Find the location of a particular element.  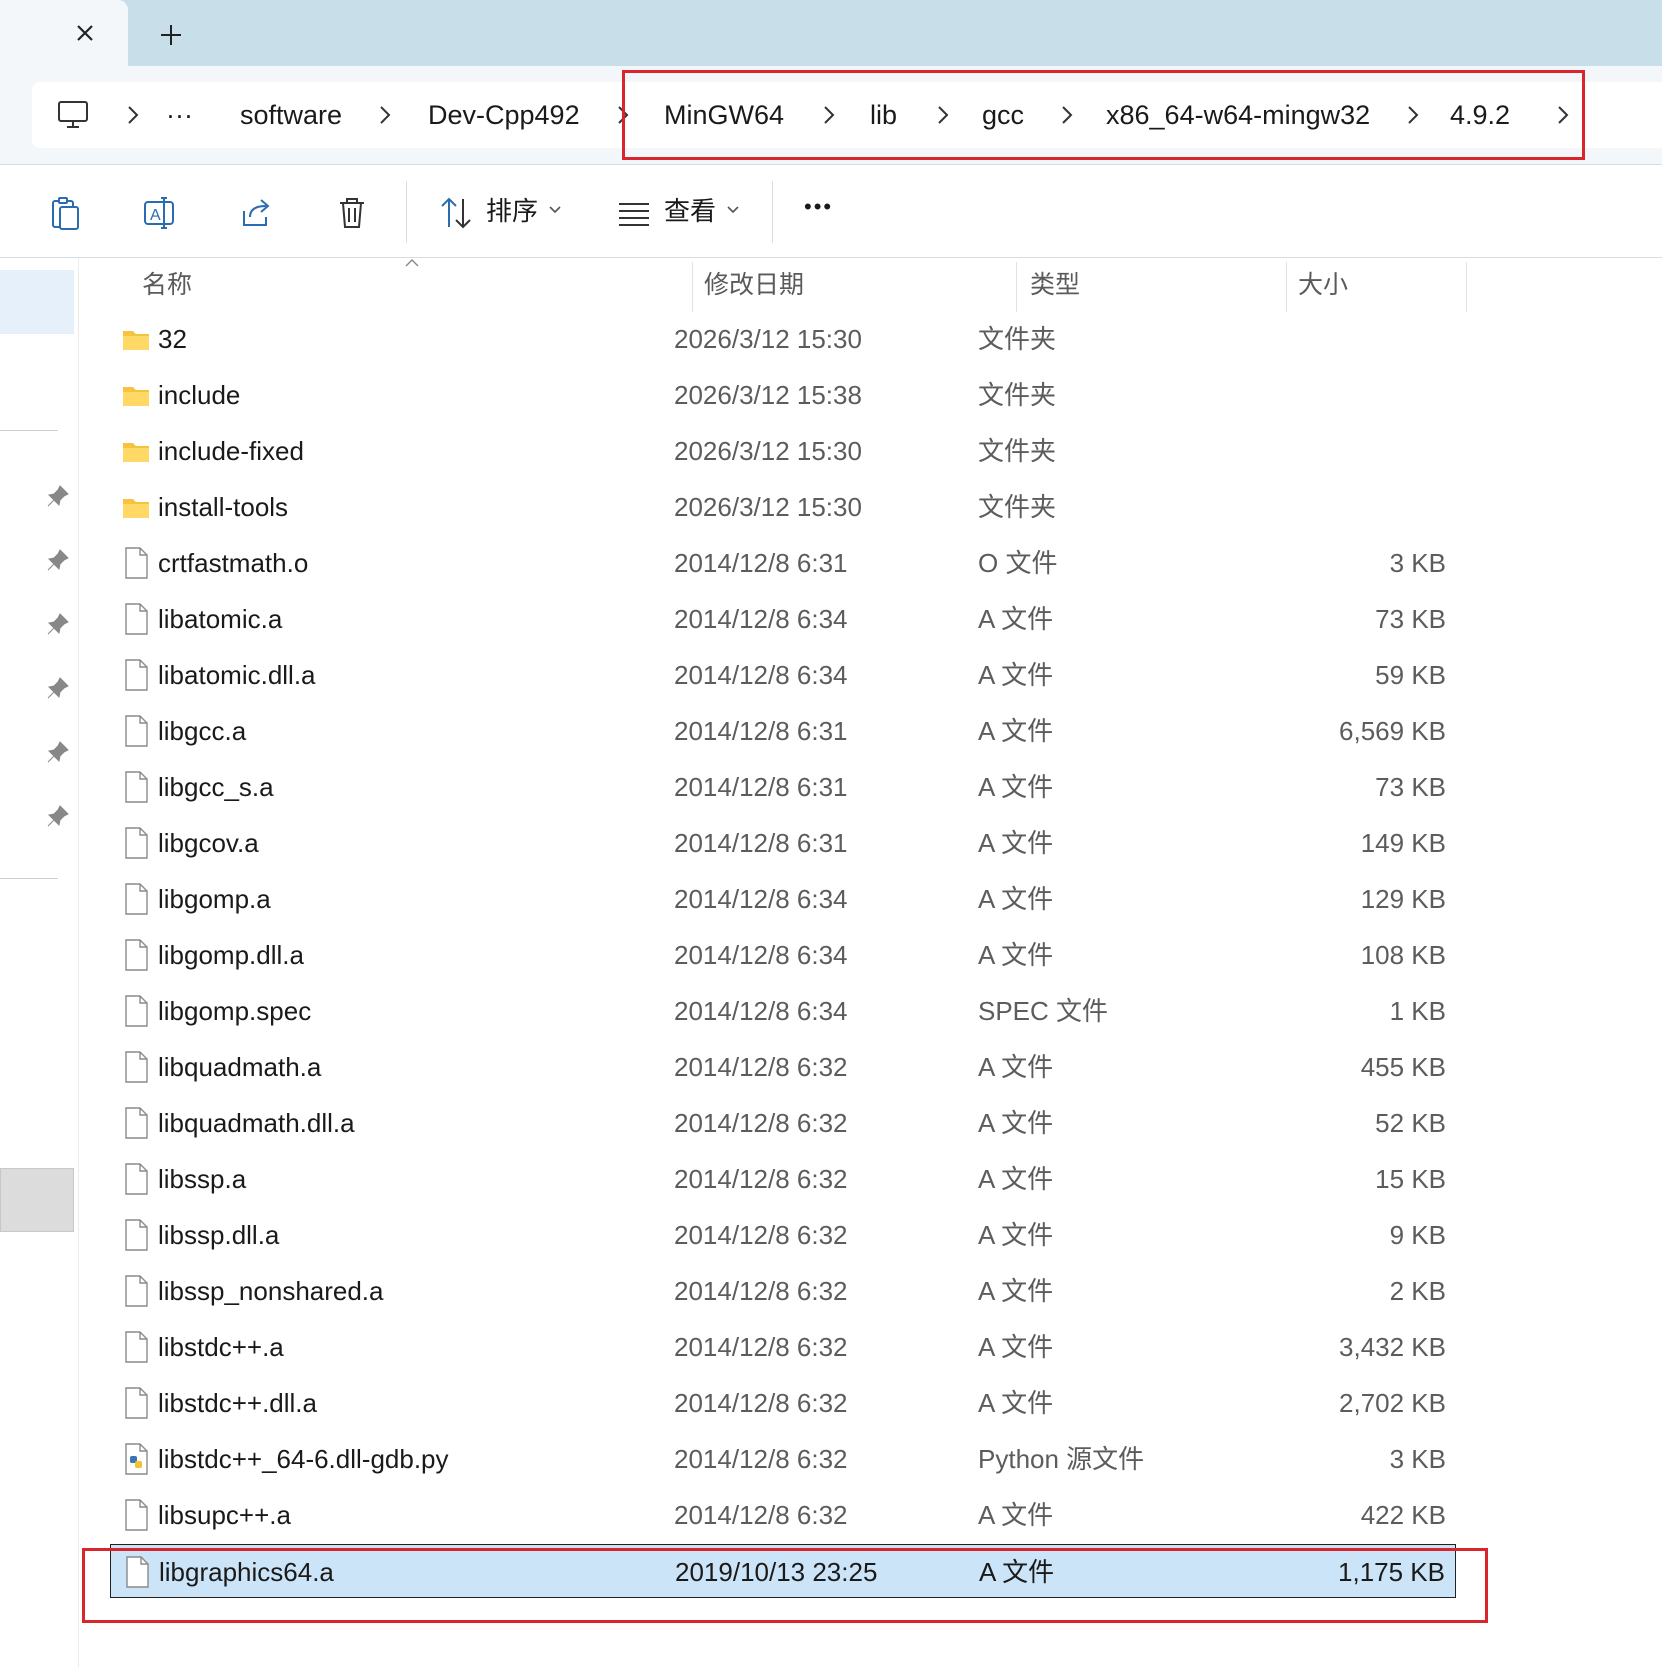

file-type: Python 源文件 is located at coordinates (1061, 1459).